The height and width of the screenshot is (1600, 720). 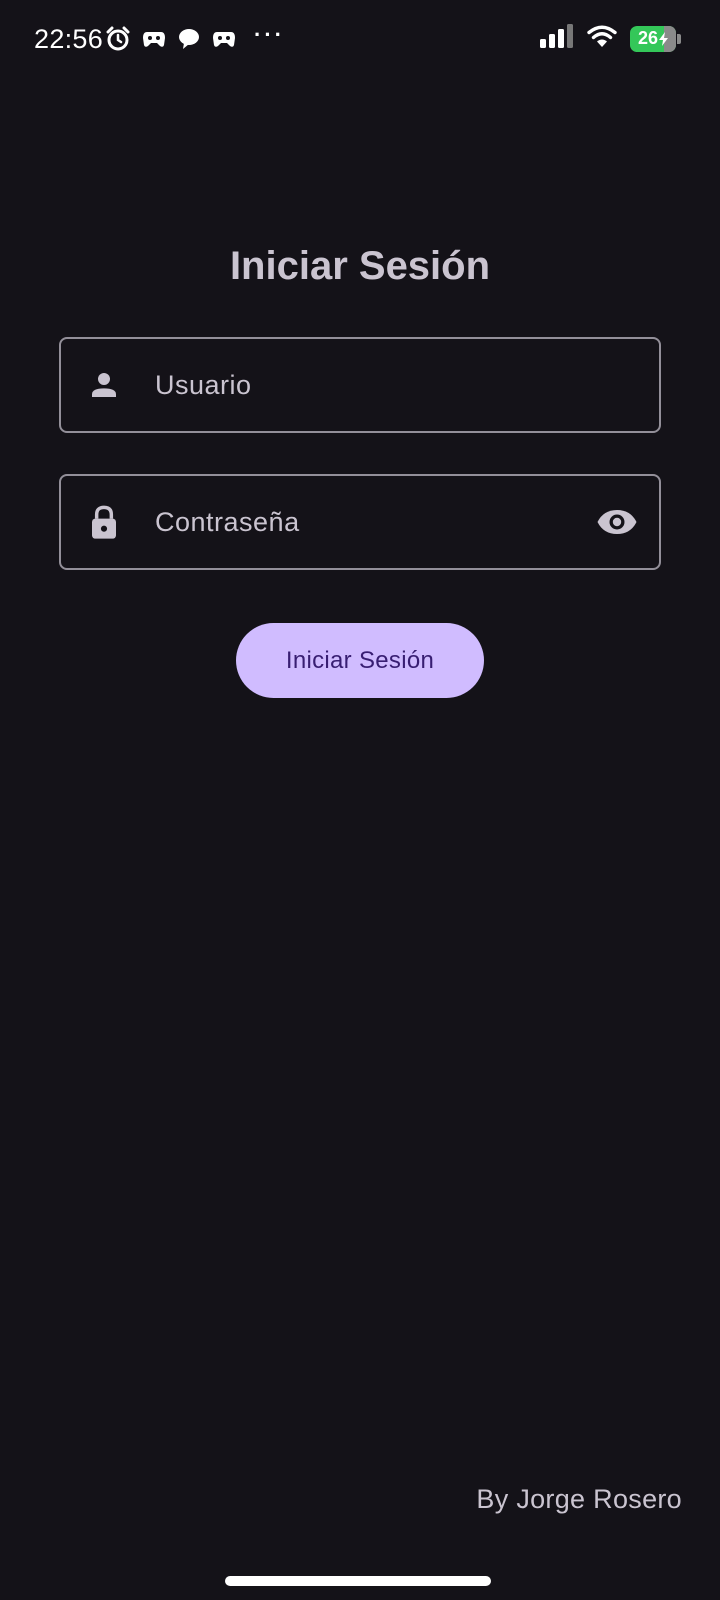 What do you see at coordinates (360, 266) in the screenshot?
I see `page-title: Iniciar Sesión` at bounding box center [360, 266].